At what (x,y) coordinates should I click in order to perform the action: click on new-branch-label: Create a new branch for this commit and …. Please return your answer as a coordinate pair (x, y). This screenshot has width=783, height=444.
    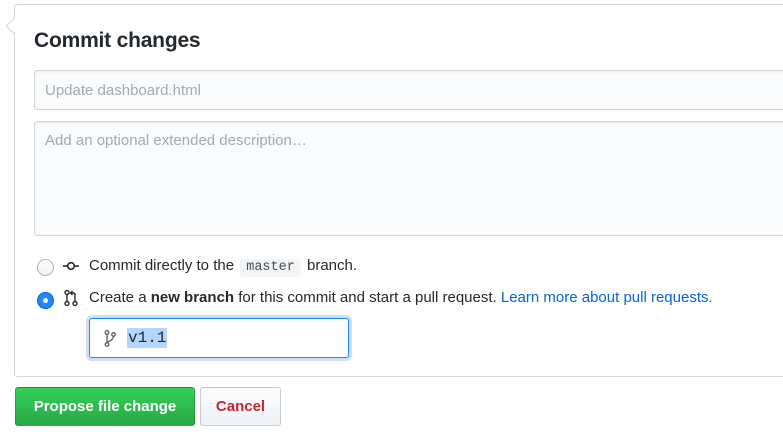
    Looking at the image, I should click on (401, 297).